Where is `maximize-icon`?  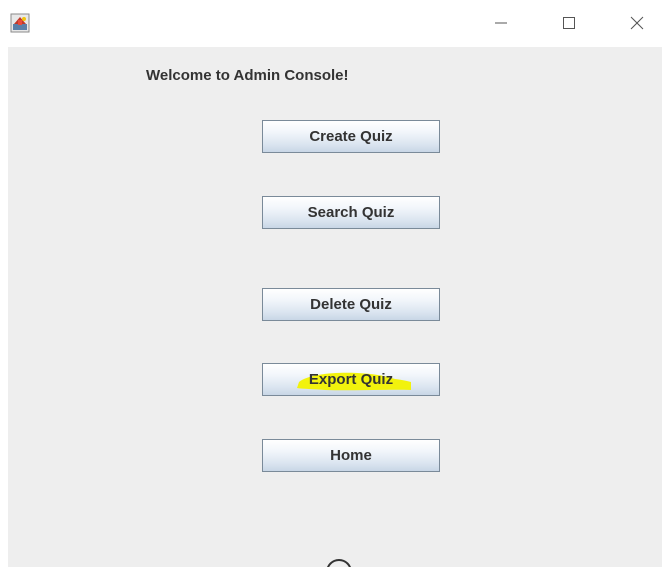
maximize-icon is located at coordinates (569, 23).